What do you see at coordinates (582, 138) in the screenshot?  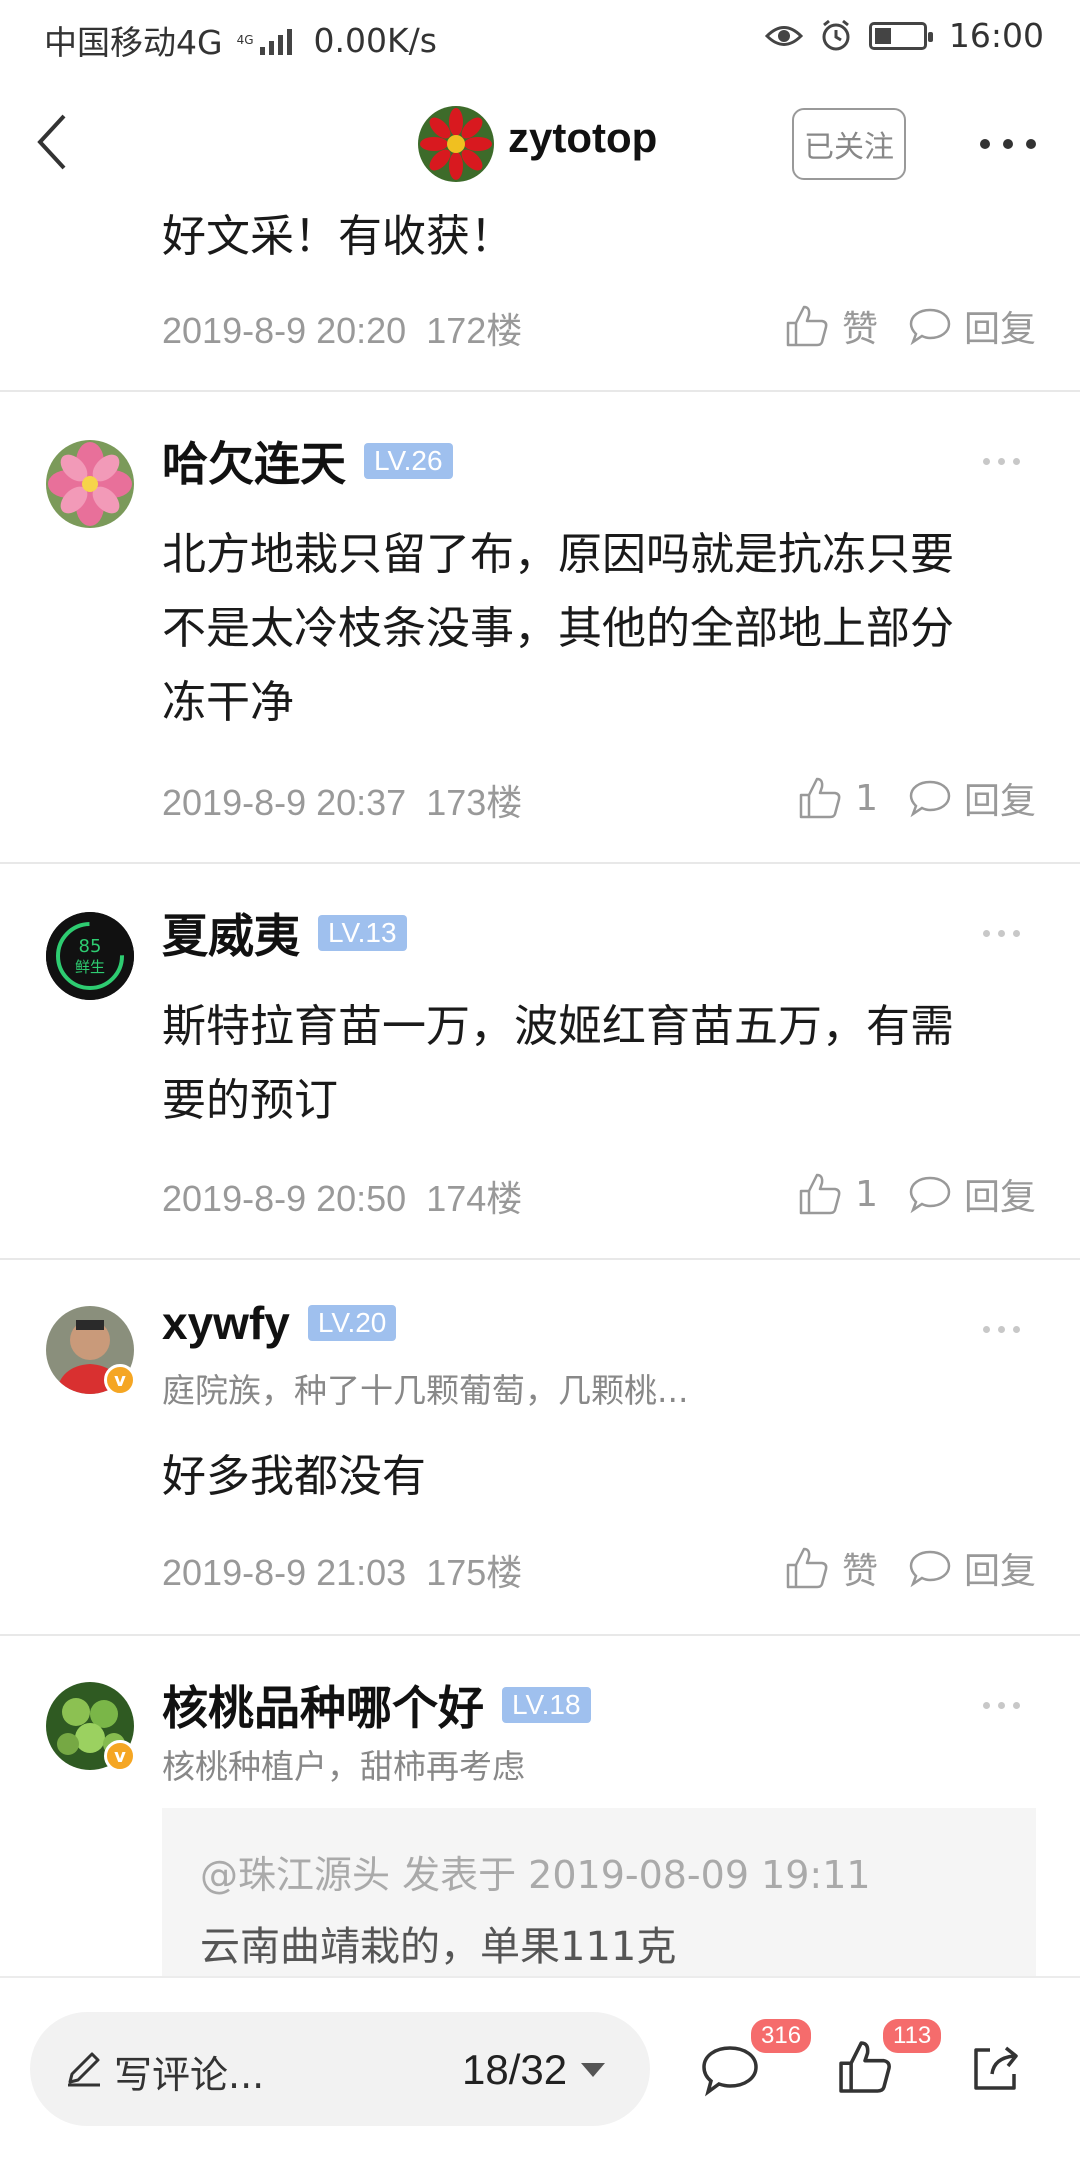 I see `author-name: zytotop` at bounding box center [582, 138].